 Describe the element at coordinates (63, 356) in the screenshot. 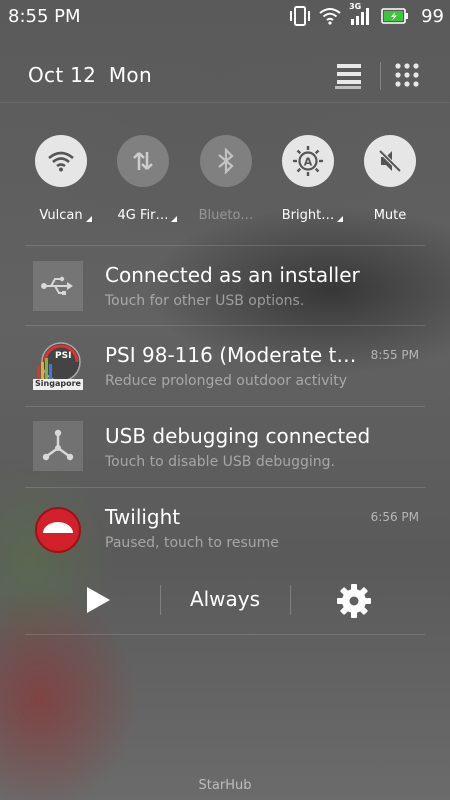

I see `psi-icon-label: PSI` at that location.